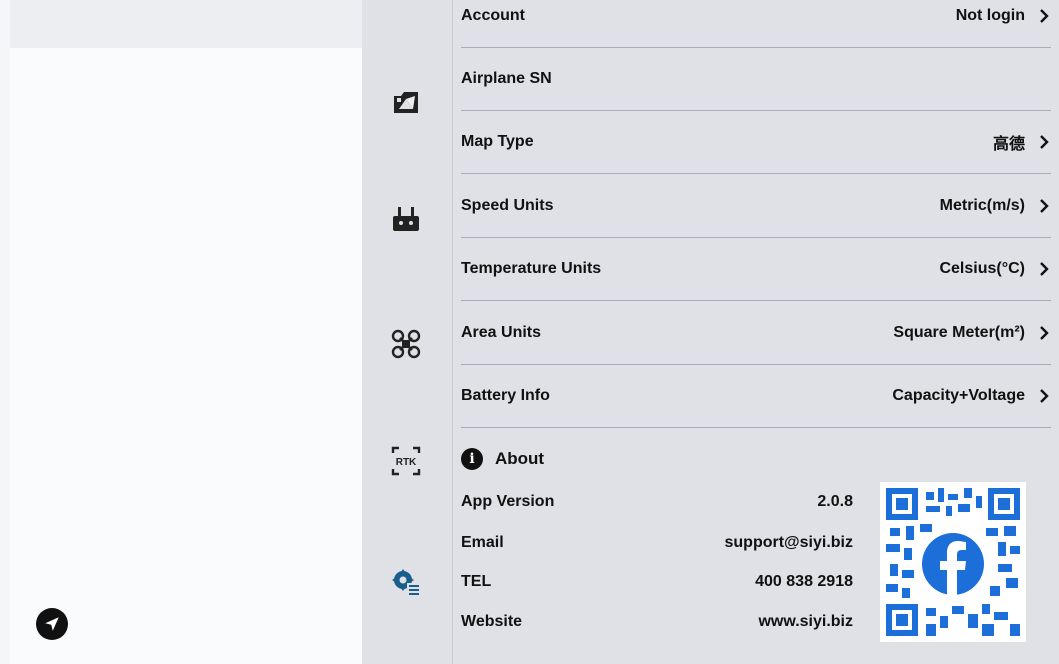 The height and width of the screenshot is (664, 1059). What do you see at coordinates (756, 142) in the screenshot?
I see `settings-row-map-type: Map Type 高德` at bounding box center [756, 142].